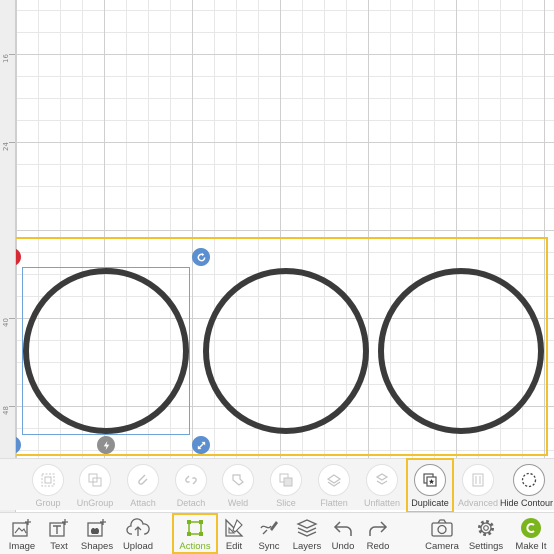 Image resolution: width=554 pixels, height=554 pixels. Describe the element at coordinates (286, 480) in the screenshot. I see `slice-icon` at that location.